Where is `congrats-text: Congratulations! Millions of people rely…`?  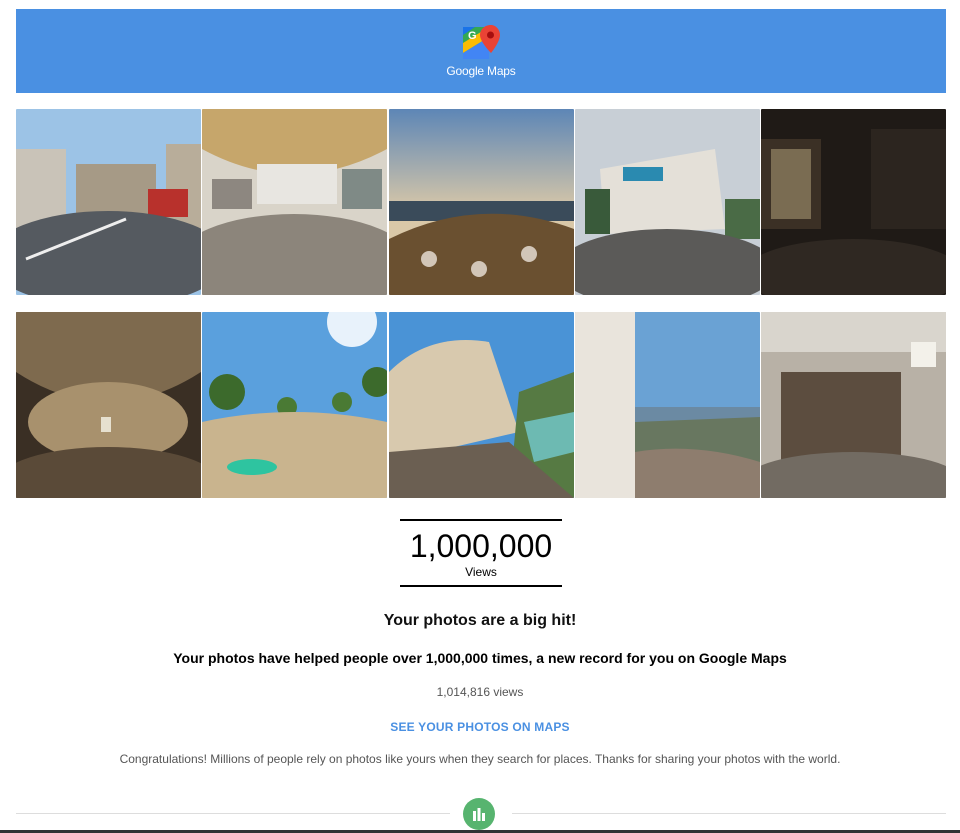 congrats-text: Congratulations! Millions of people rely… is located at coordinates (480, 759).